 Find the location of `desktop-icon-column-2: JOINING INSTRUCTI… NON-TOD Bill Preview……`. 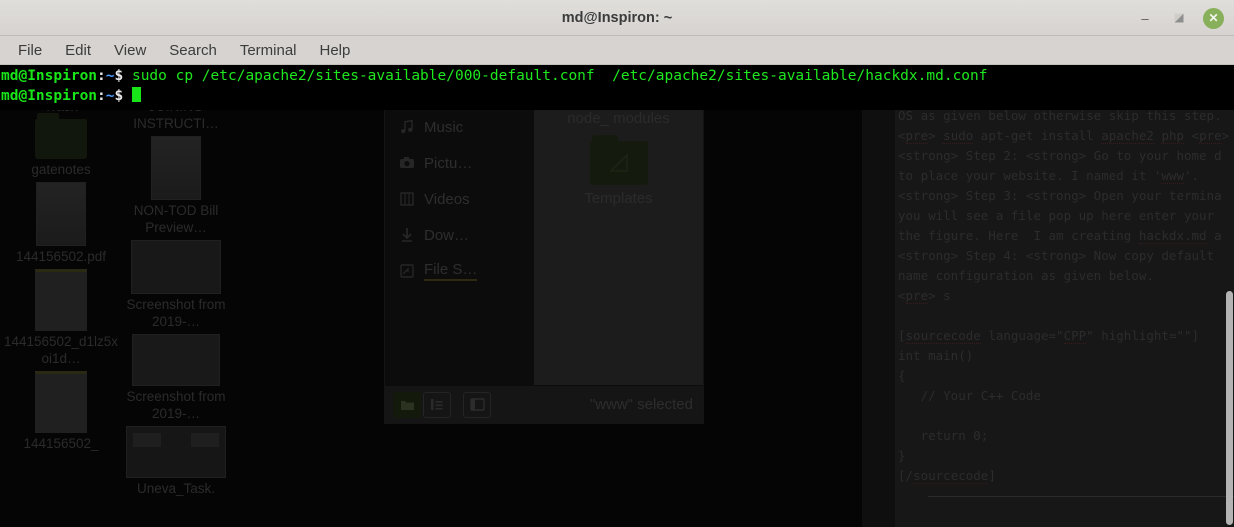

desktop-icon-column-2: JOINING INSTRUCTI… NON-TOD Bill Preview…… is located at coordinates (176, 298).